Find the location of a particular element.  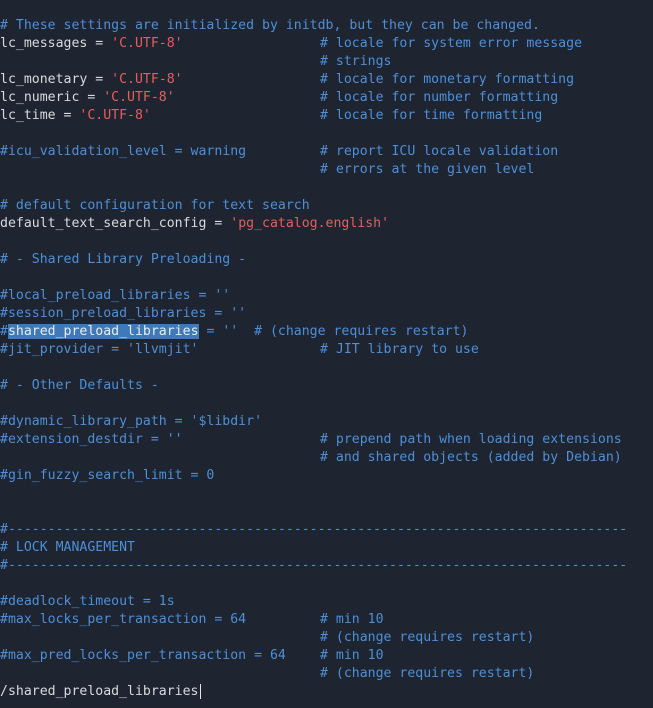

search-match-highlight: shared_preload_libraries is located at coordinates (103, 331).